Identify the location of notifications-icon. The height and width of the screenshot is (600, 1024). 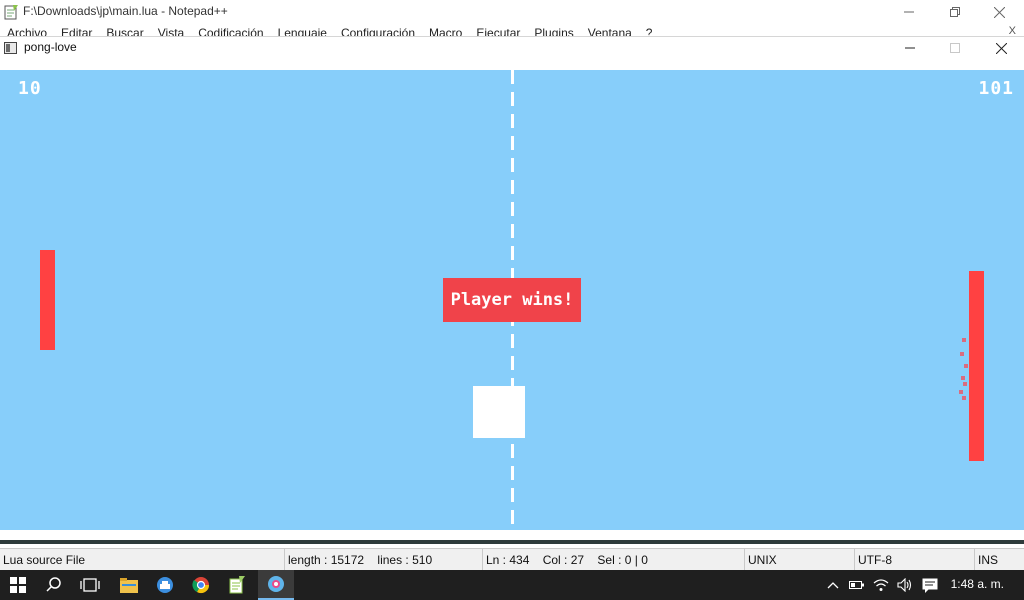
(930, 585).